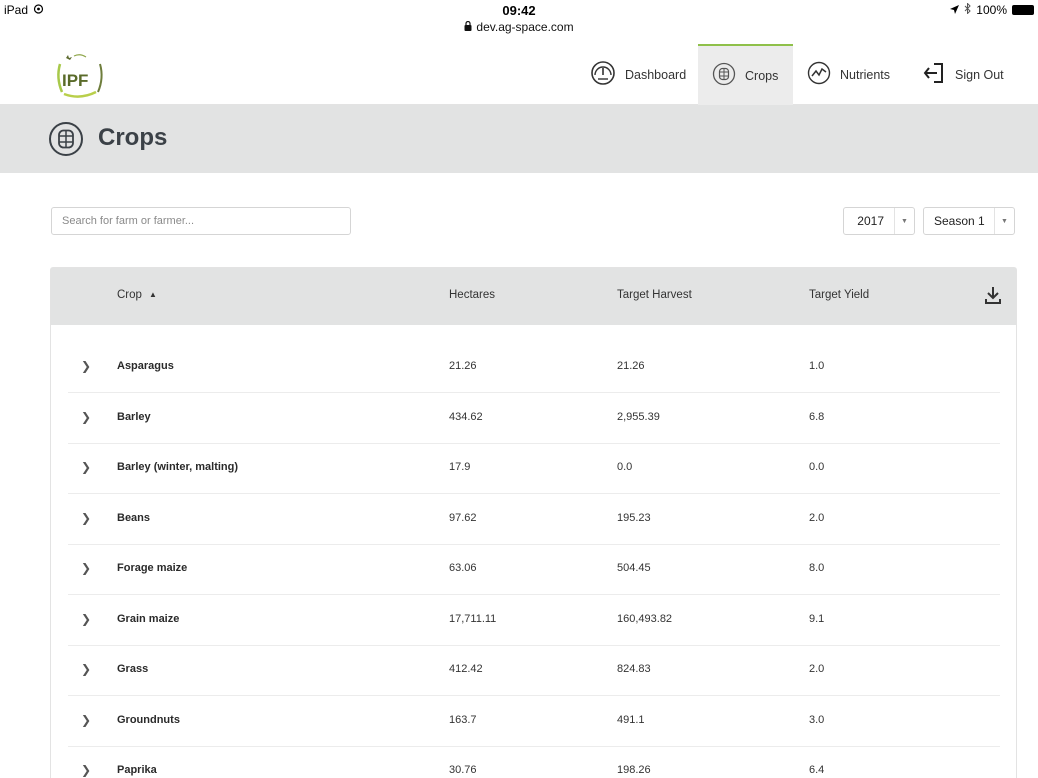  I want to click on hectares-value: 63.06, so click(463, 568).